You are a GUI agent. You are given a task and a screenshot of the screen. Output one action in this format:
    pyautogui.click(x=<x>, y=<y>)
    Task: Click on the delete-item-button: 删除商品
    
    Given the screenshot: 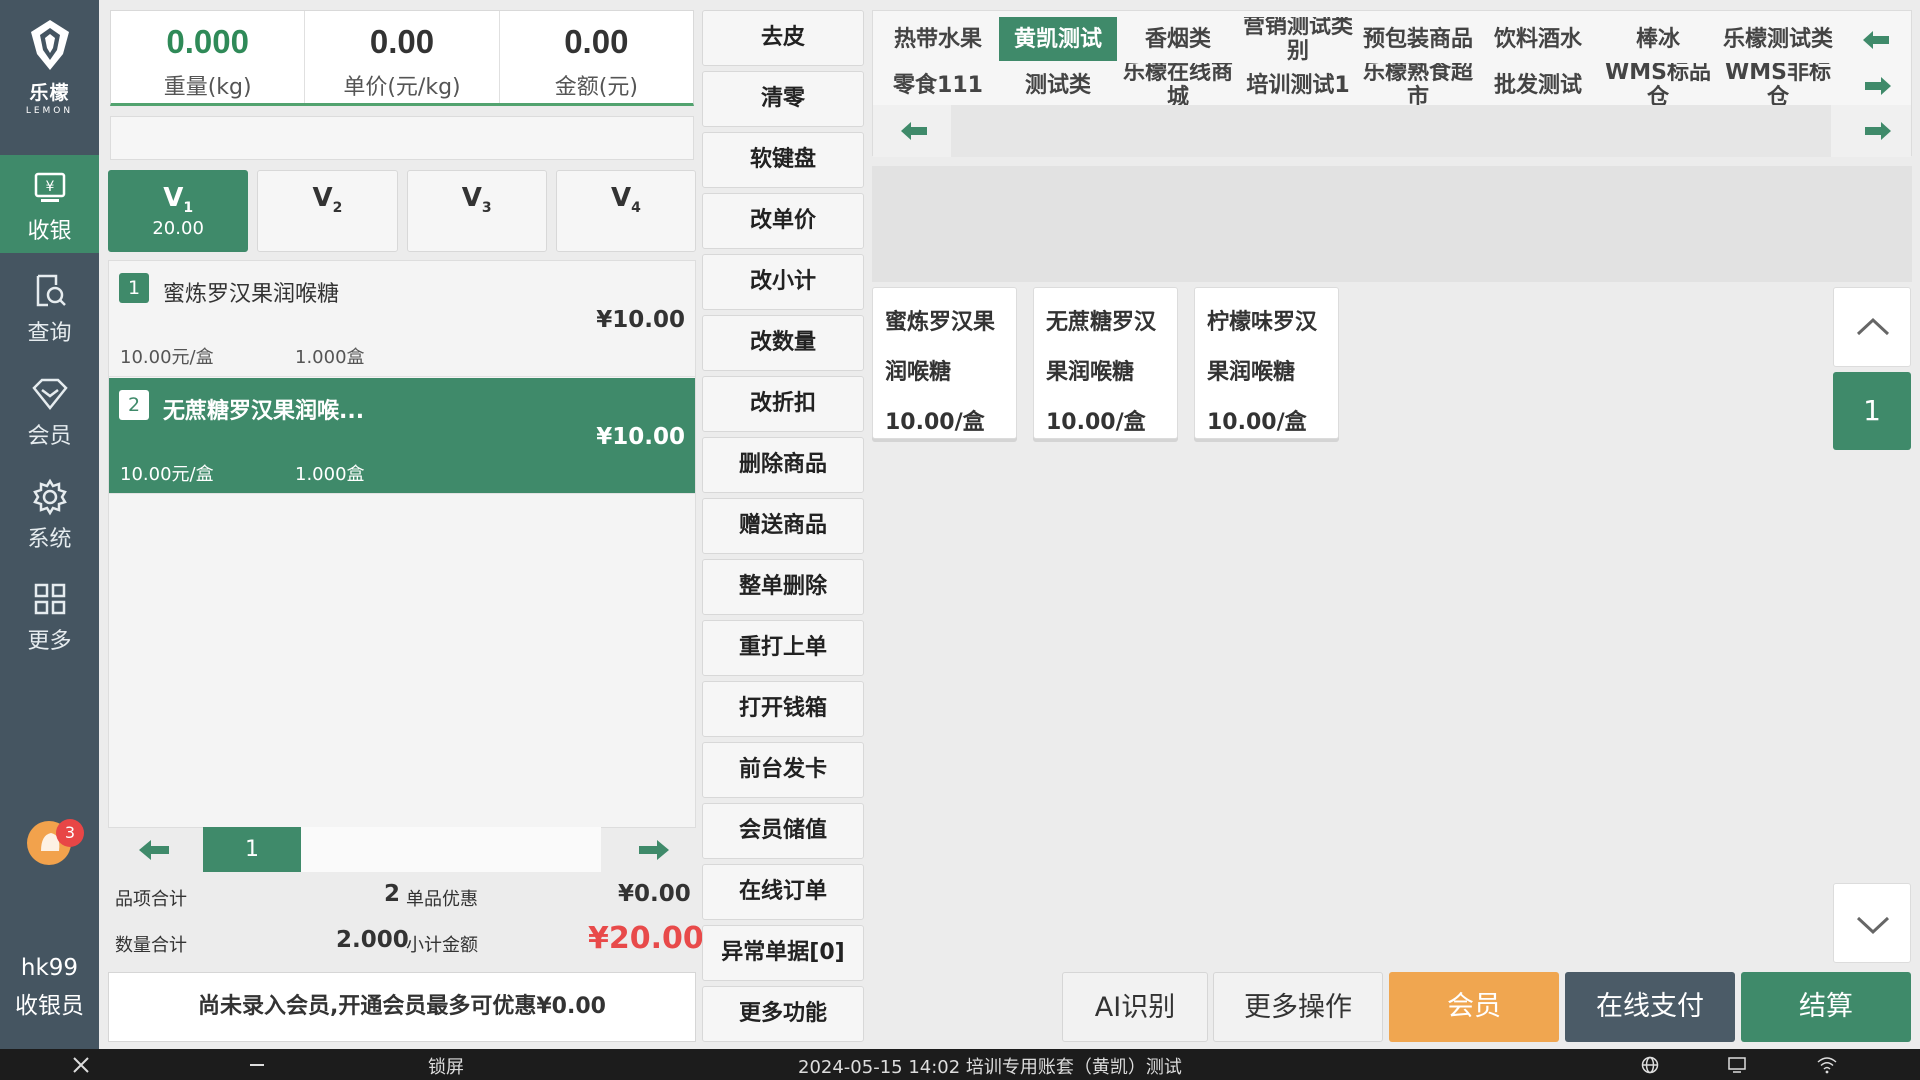 What is the action you would take?
    pyautogui.click(x=783, y=465)
    